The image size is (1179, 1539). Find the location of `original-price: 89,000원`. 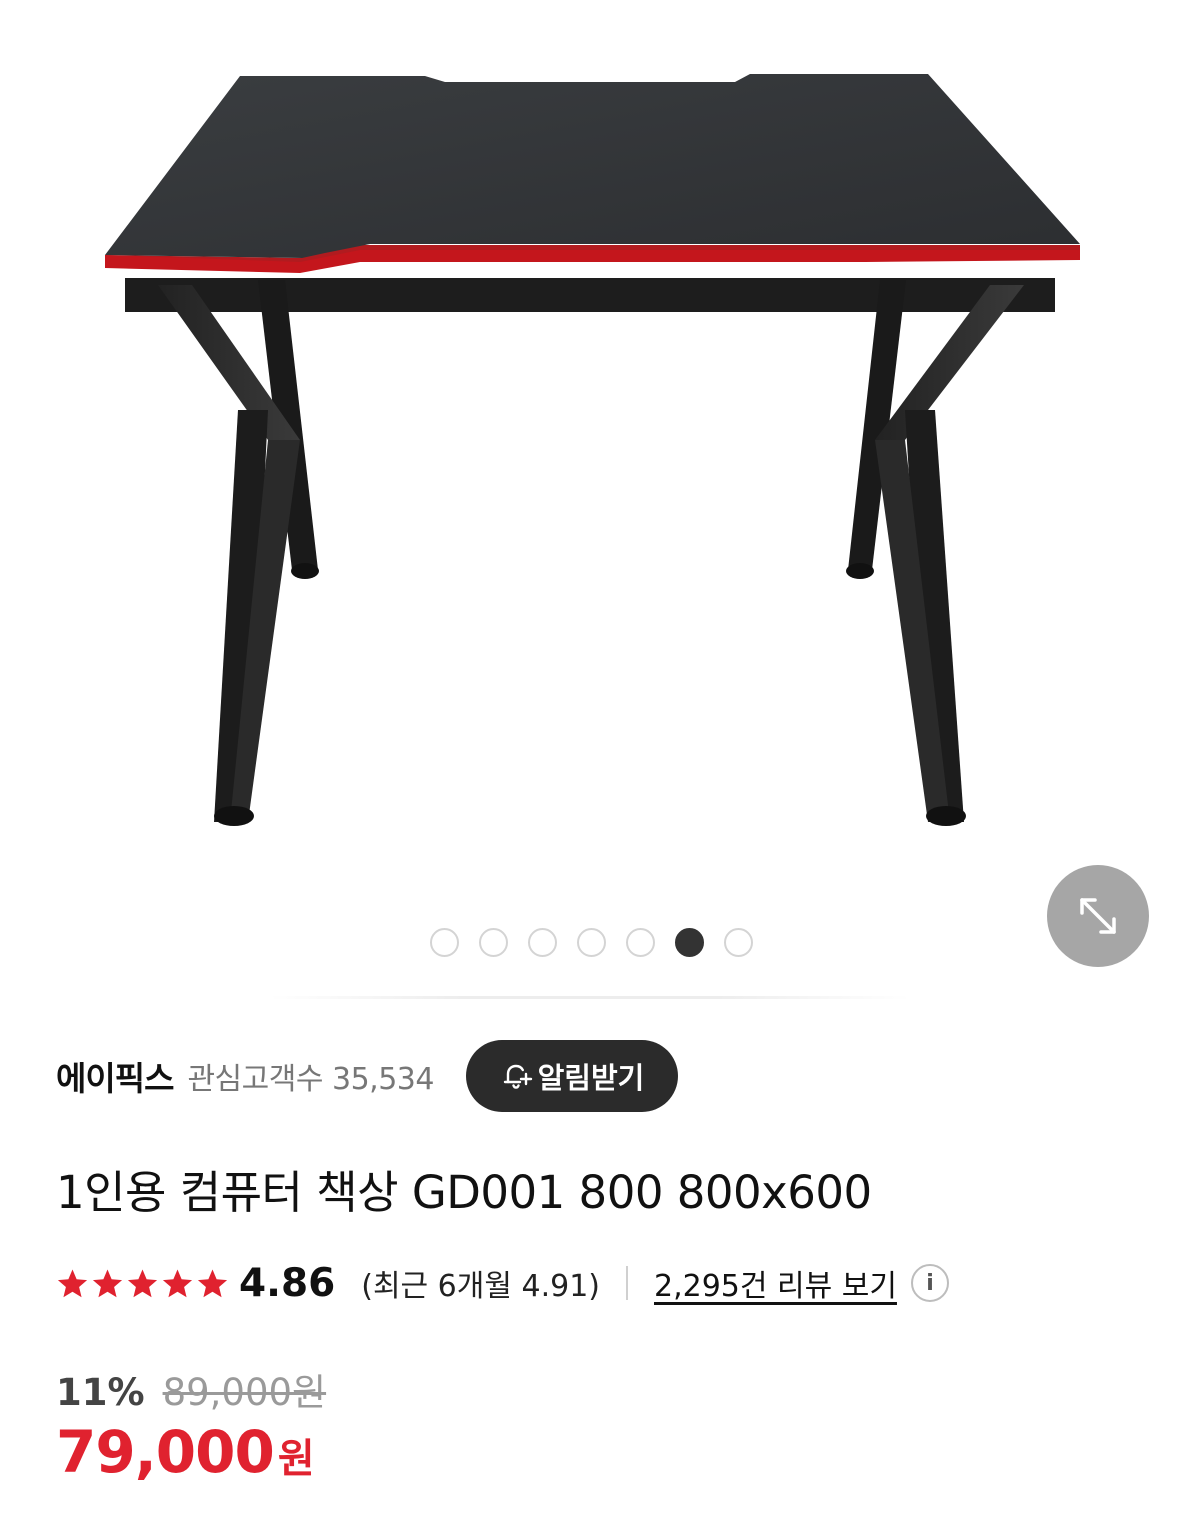

original-price: 89,000원 is located at coordinates (244, 1392).